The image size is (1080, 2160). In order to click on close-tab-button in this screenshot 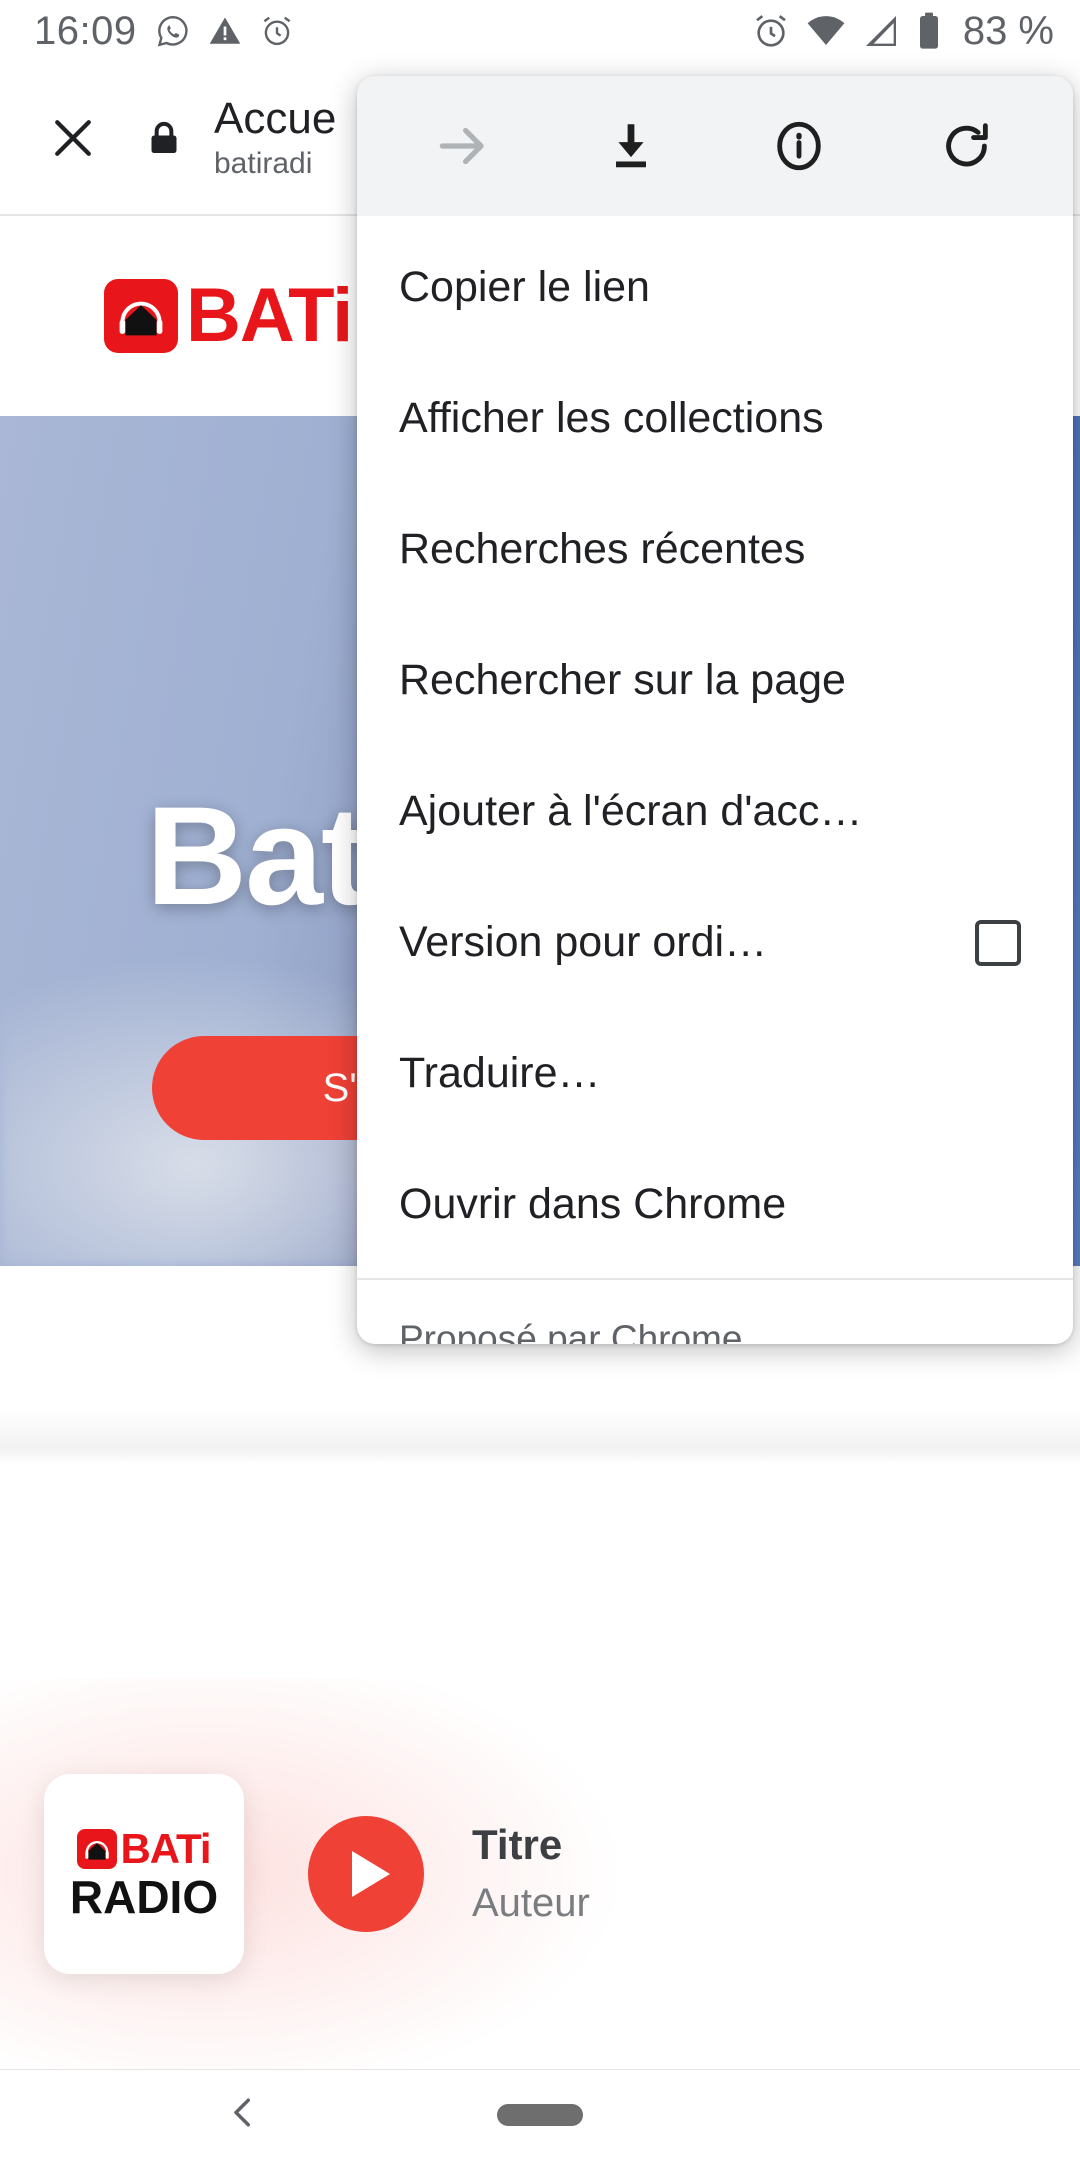, I will do `click(73, 138)`.